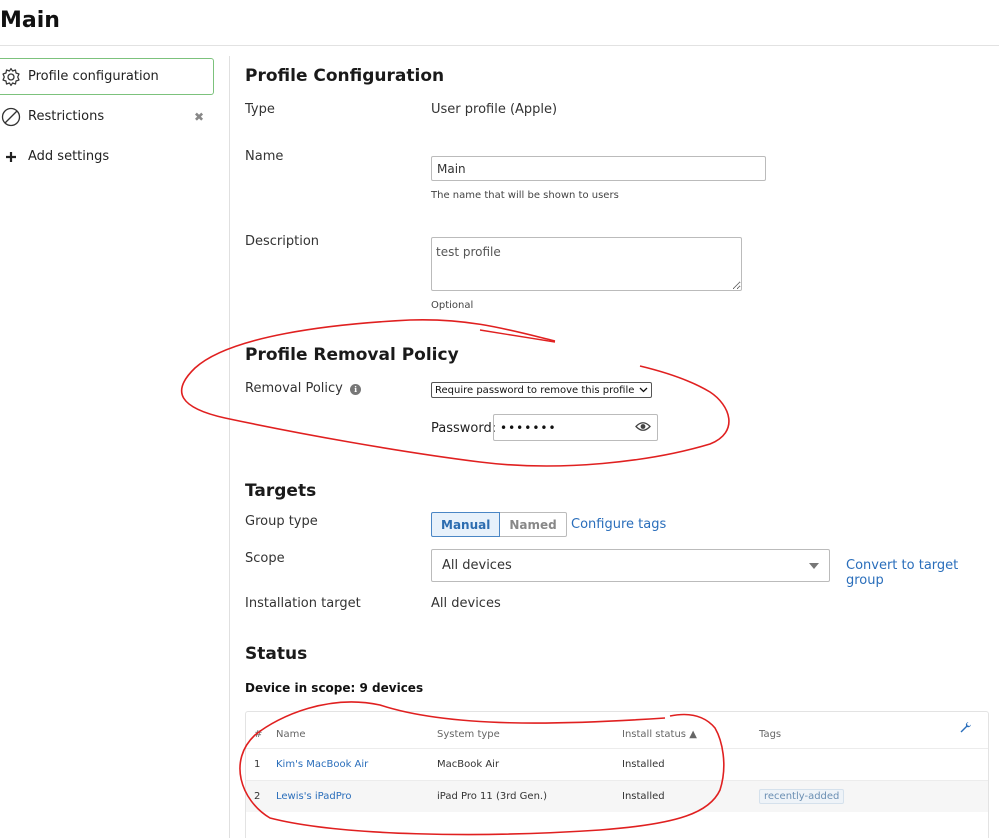 This screenshot has height=838, width=999. What do you see at coordinates (356, 389) in the screenshot?
I see `info-icon: ℹ` at bounding box center [356, 389].